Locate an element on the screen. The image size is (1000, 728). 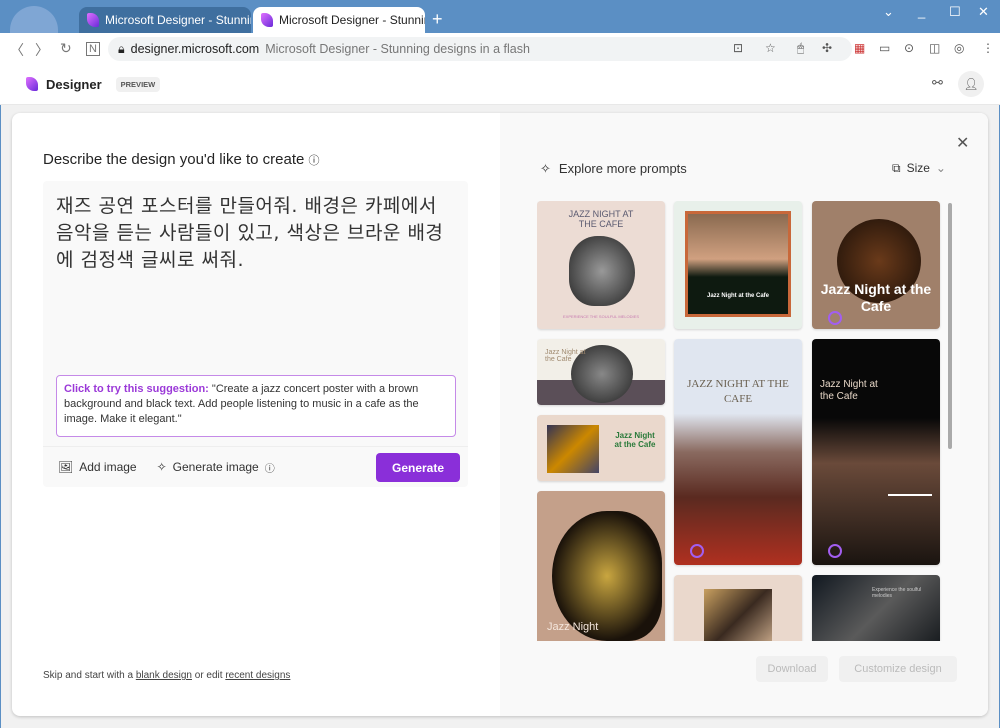
tab-inactive: Microsoft Designer - Stunning d is located at coordinates (165, 20).